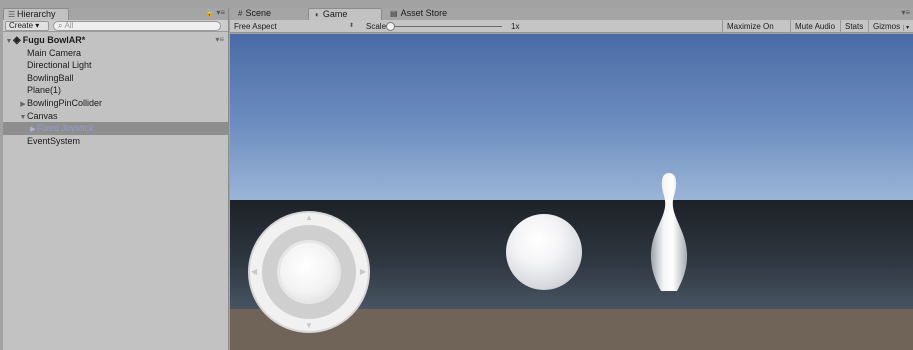 The height and width of the screenshot is (350, 913). I want to click on game-tabbar: # Scene ◐ Game ▤ Asset Store ▾≡, so click(571, 14).